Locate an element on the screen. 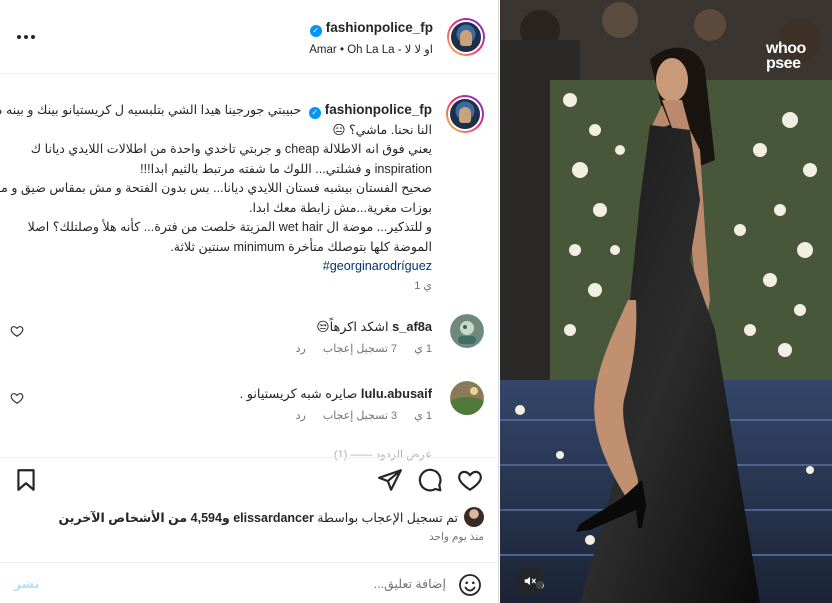 Image resolution: width=832 pixels, height=603 pixels. liker-username-link: elissardancer is located at coordinates (273, 518).